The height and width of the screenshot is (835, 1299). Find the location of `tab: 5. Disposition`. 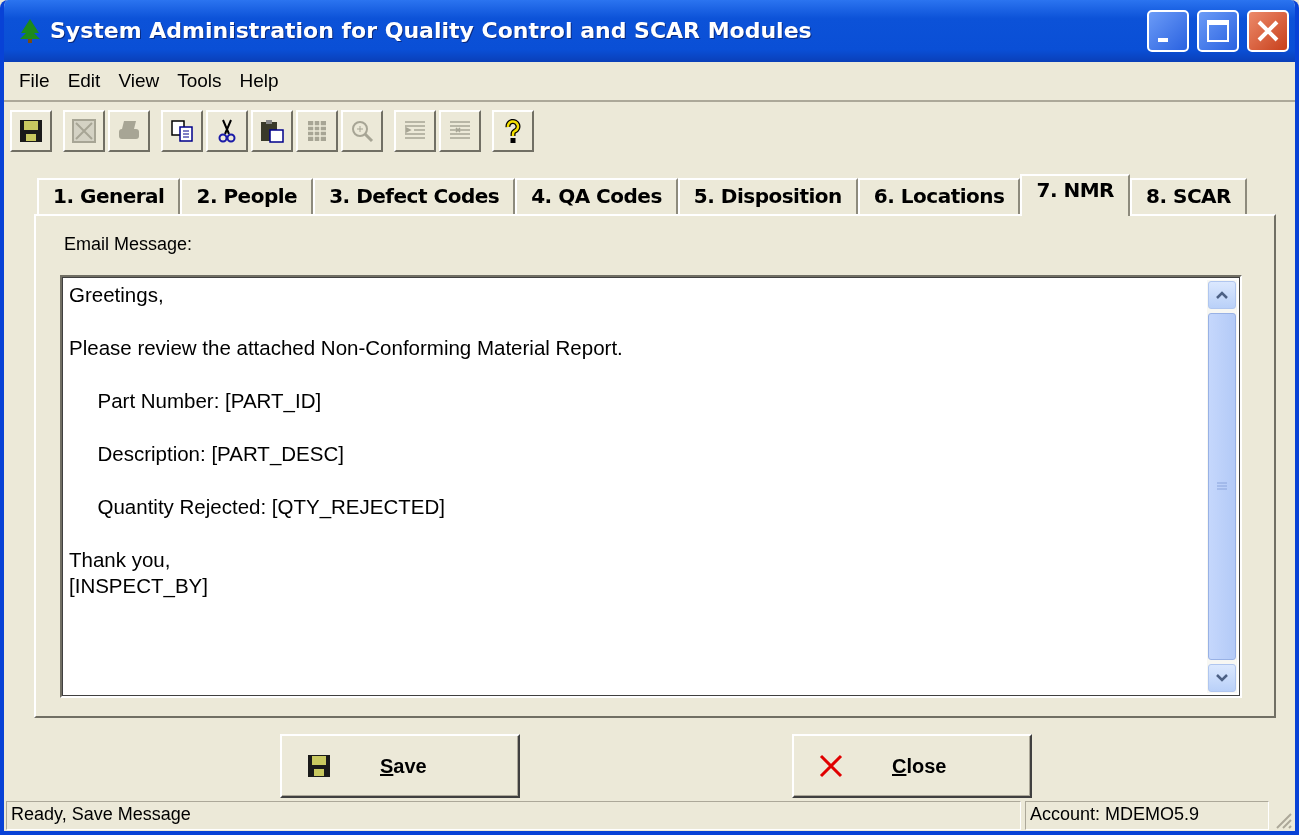

tab: 5. Disposition is located at coordinates (767, 195).